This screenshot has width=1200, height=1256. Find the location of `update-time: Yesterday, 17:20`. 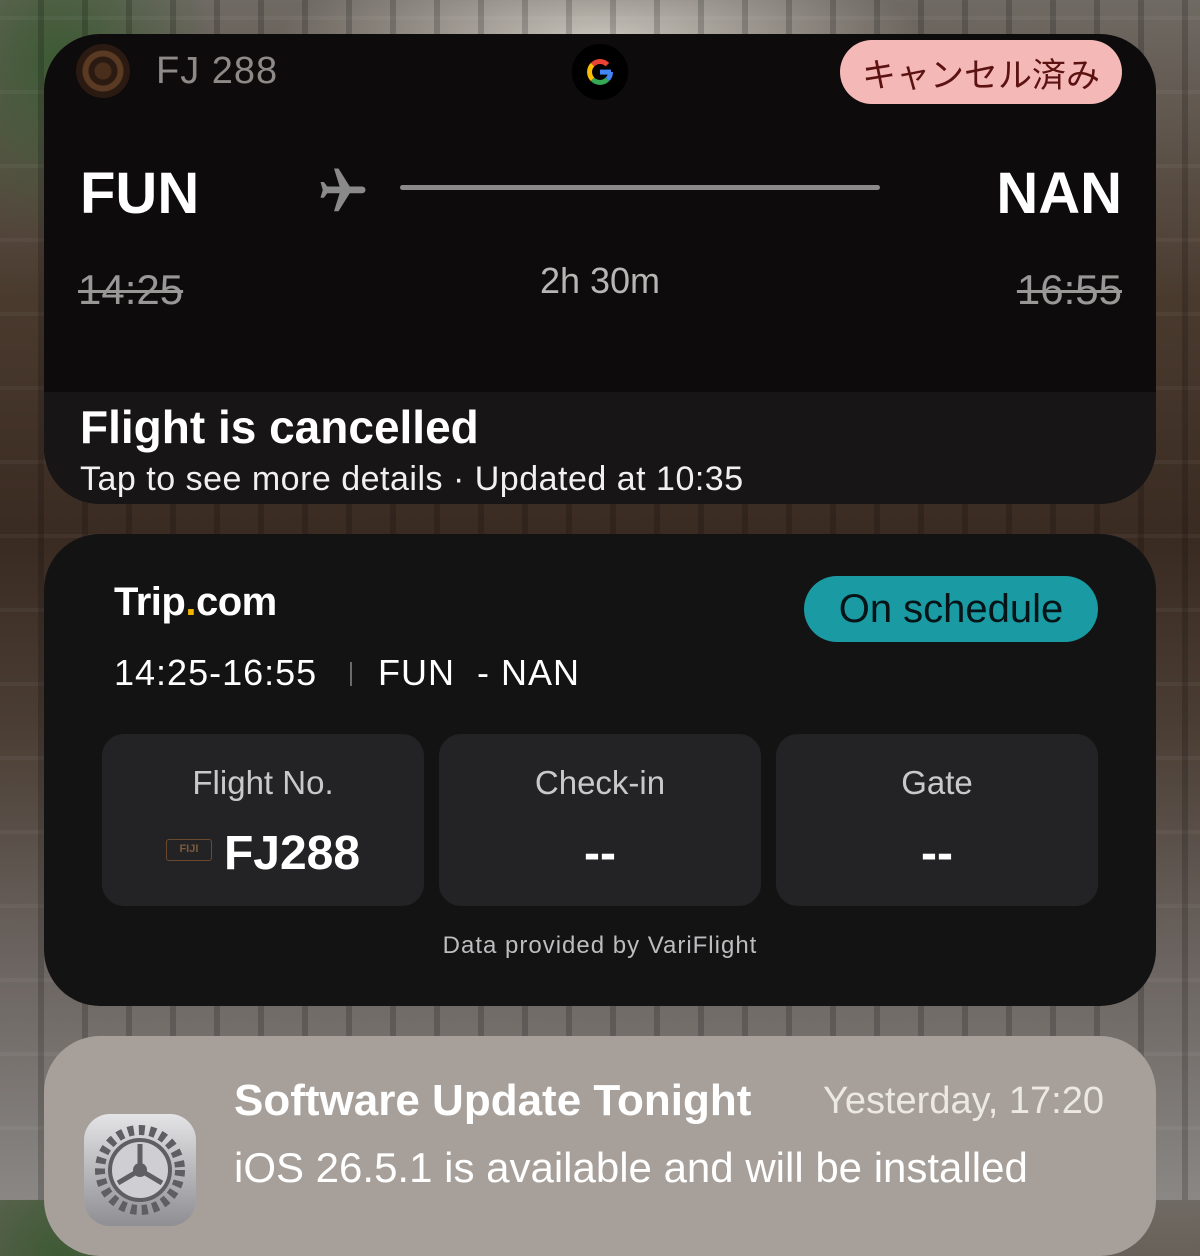

update-time: Yesterday, 17:20 is located at coordinates (963, 1101).